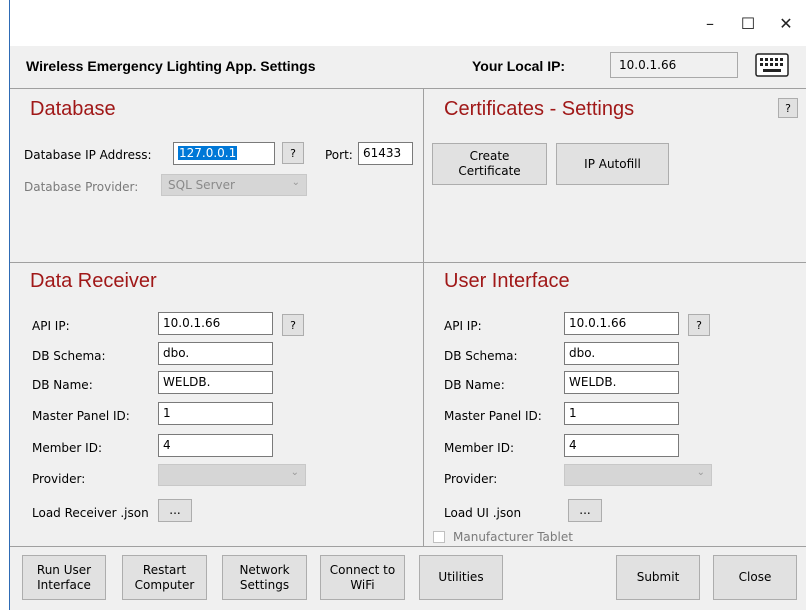  Describe the element at coordinates (755, 577) in the screenshot. I see `close-button: Close` at that location.